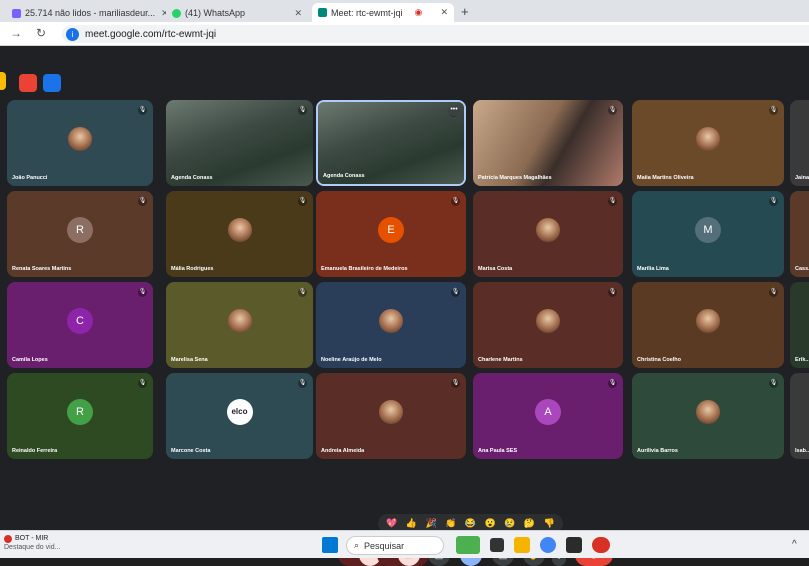  What do you see at coordinates (16, 33) in the screenshot?
I see `forward-icon: →` at bounding box center [16, 33].